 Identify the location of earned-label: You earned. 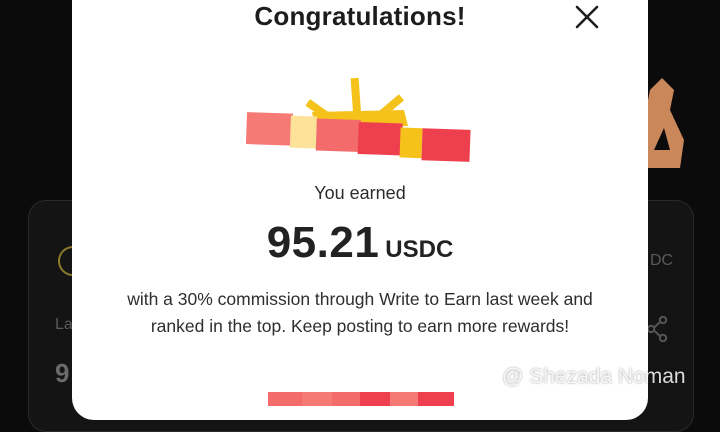
(360, 193).